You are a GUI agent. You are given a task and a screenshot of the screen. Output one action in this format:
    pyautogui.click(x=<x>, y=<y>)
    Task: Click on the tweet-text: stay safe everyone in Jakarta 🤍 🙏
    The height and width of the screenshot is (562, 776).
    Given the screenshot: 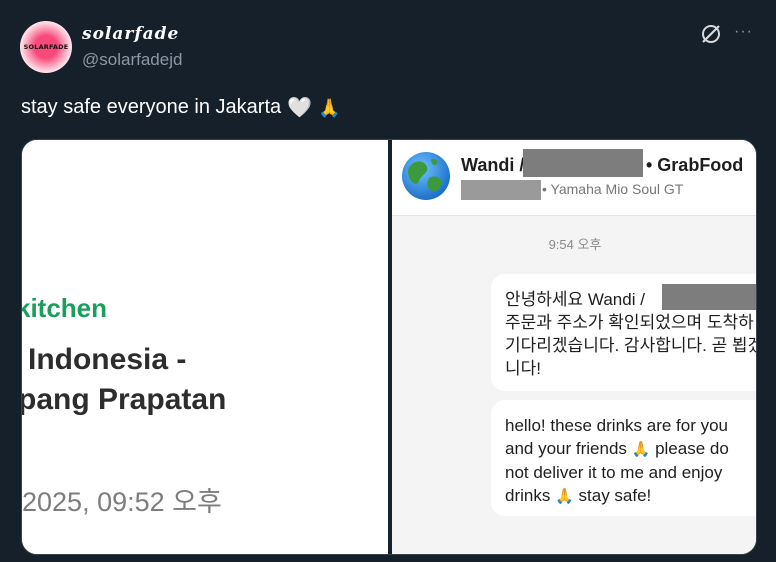 What is the action you would take?
    pyautogui.click(x=180, y=107)
    